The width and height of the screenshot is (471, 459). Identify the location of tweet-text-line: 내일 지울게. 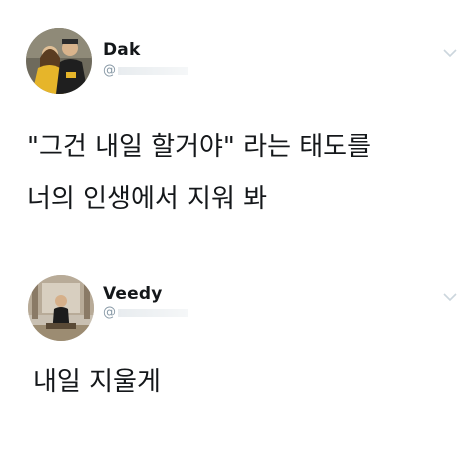
(97, 382).